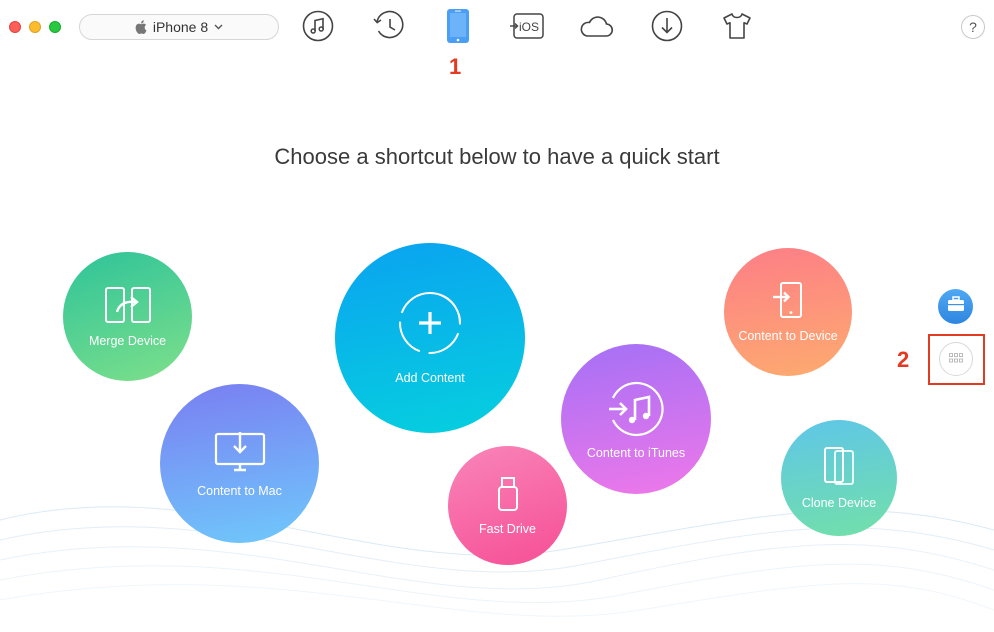 The image size is (994, 632). What do you see at coordinates (788, 336) in the screenshot?
I see `content-to-device-label: Content to Device` at bounding box center [788, 336].